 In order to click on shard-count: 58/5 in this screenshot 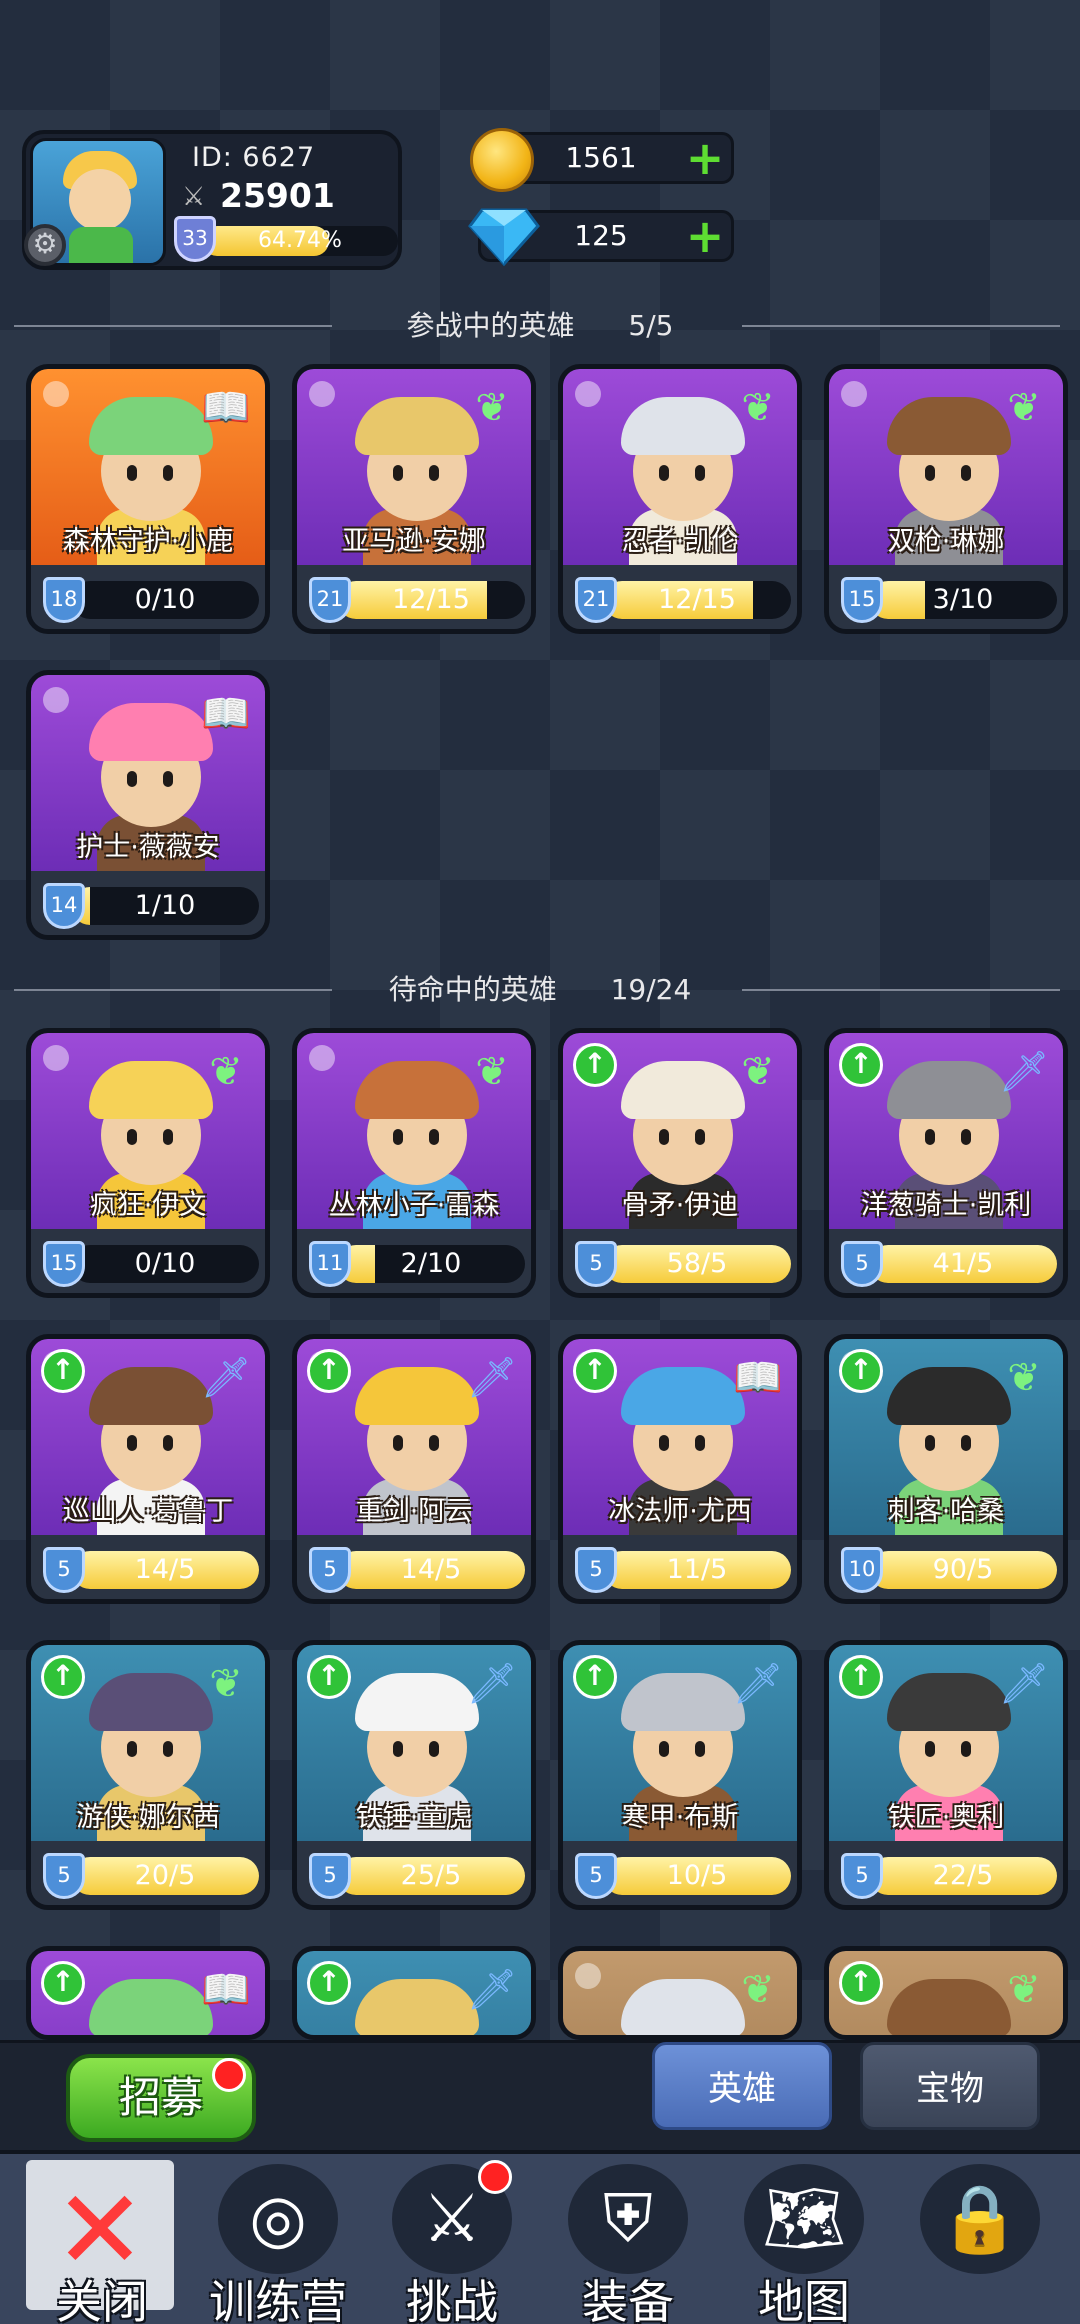, I will do `click(697, 1263)`.